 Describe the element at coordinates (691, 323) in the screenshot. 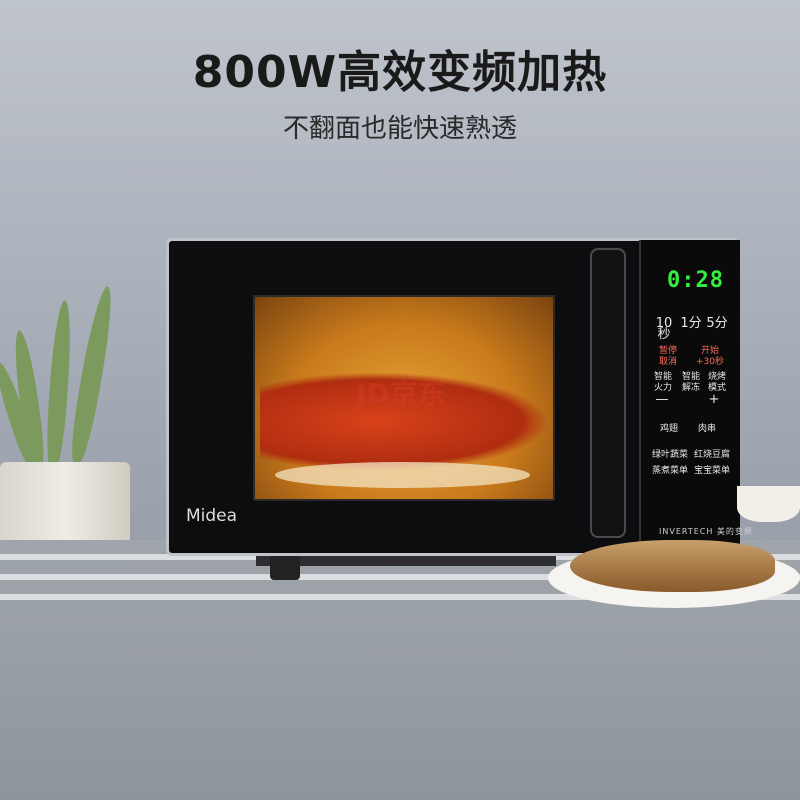

I see `key-1min: 1分` at that location.